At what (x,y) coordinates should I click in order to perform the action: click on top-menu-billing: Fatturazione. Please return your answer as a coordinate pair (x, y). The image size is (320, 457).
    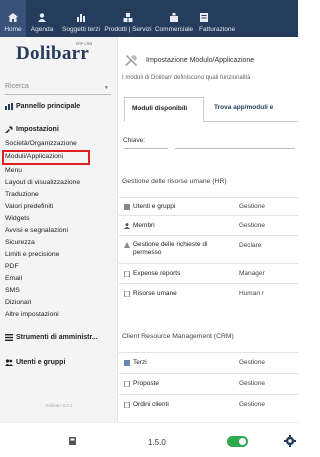
    Looking at the image, I should click on (247, 18).